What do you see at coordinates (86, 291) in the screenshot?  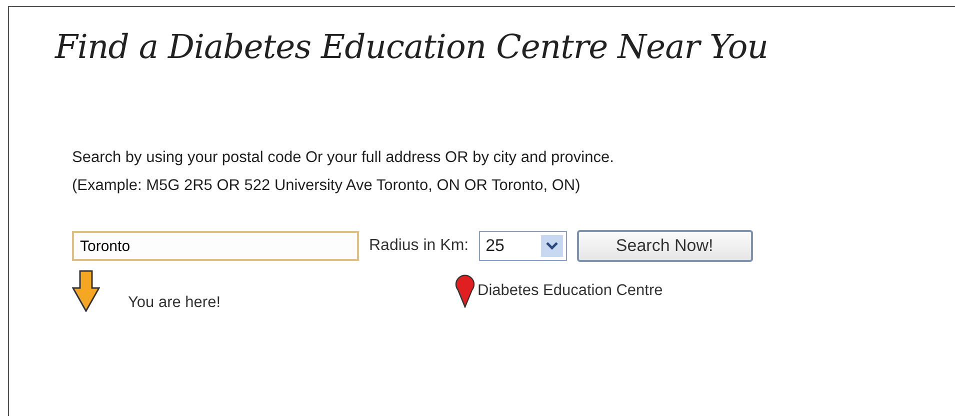 I see `down-arrow-icon` at bounding box center [86, 291].